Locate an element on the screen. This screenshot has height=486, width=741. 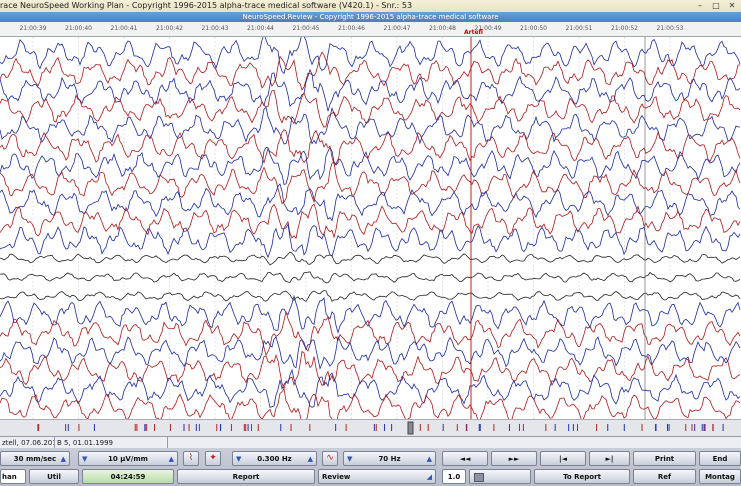
review-label: Review is located at coordinates (336, 477).